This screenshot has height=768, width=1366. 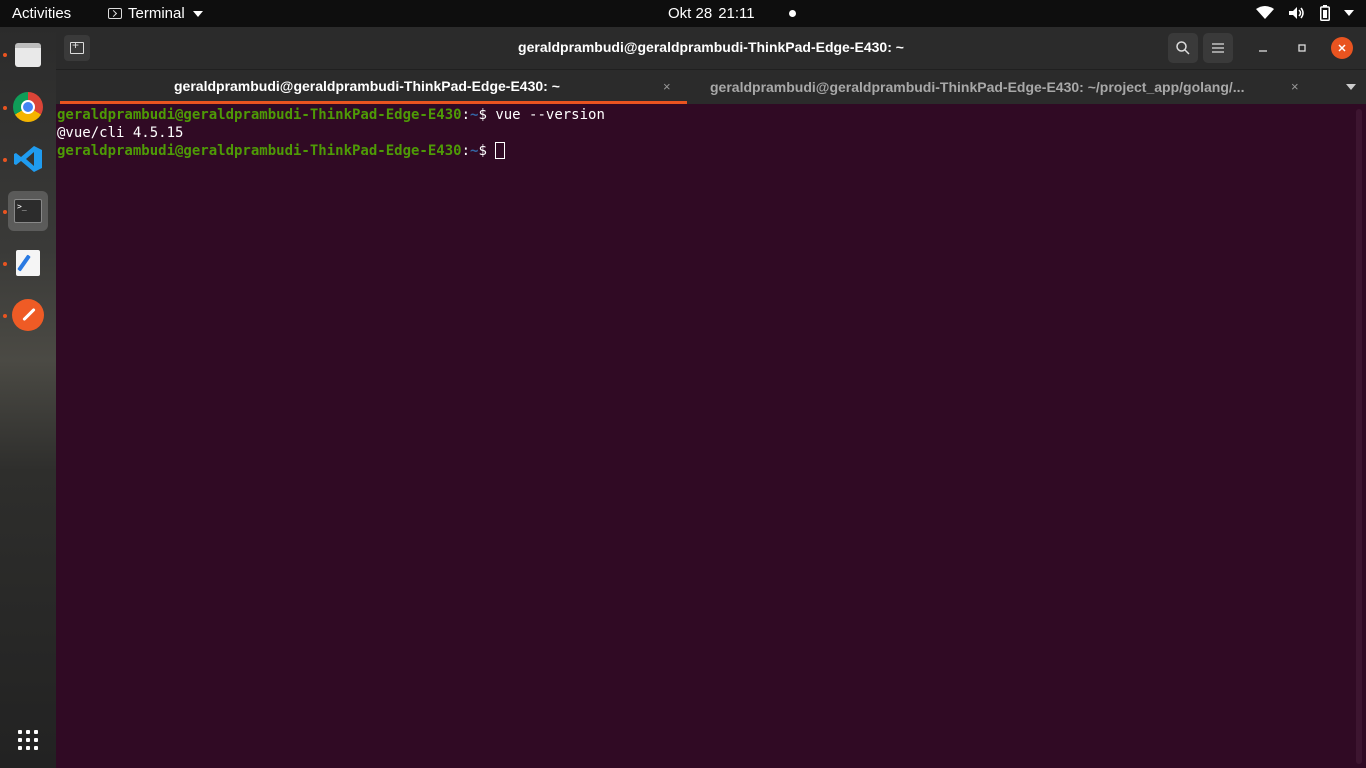 I want to click on search-icon, so click(x=1183, y=48).